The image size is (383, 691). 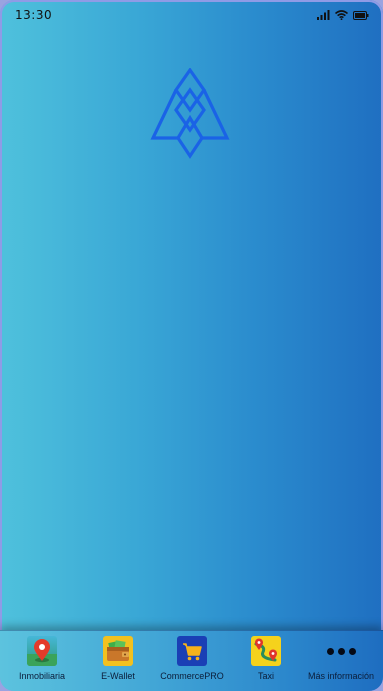 I want to click on tab-e-wallet: E-Wallet, so click(x=118, y=662).